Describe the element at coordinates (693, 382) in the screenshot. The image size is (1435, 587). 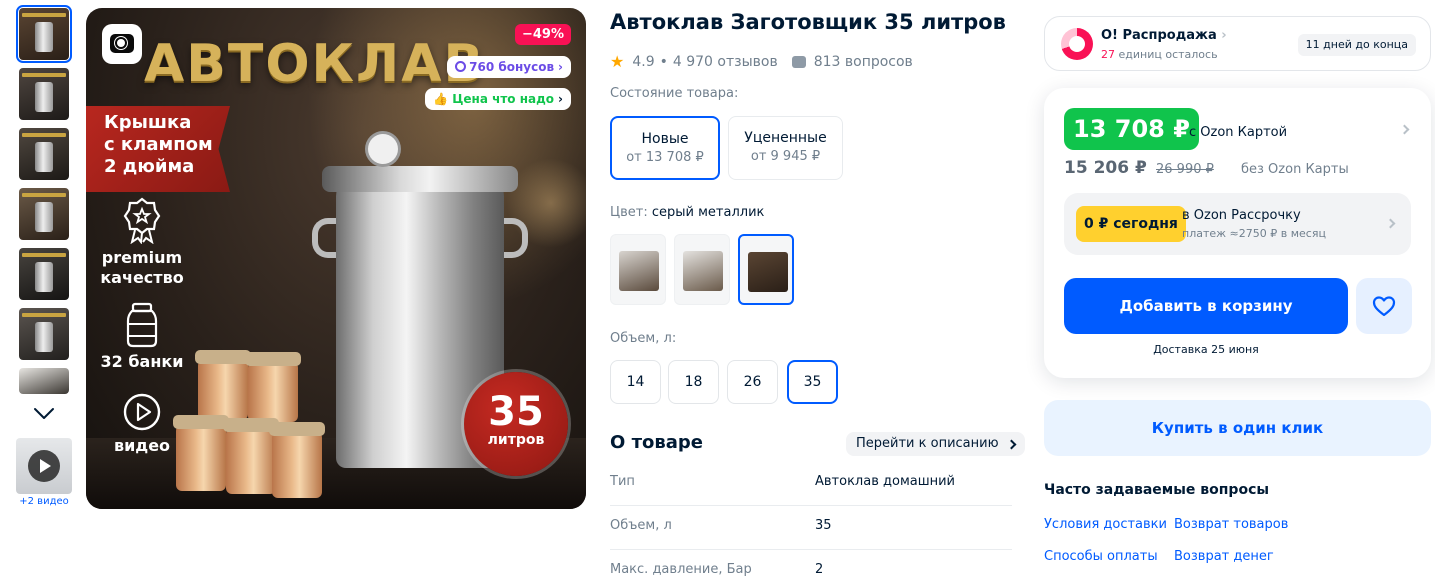
I see `volume-option-18: 18` at that location.